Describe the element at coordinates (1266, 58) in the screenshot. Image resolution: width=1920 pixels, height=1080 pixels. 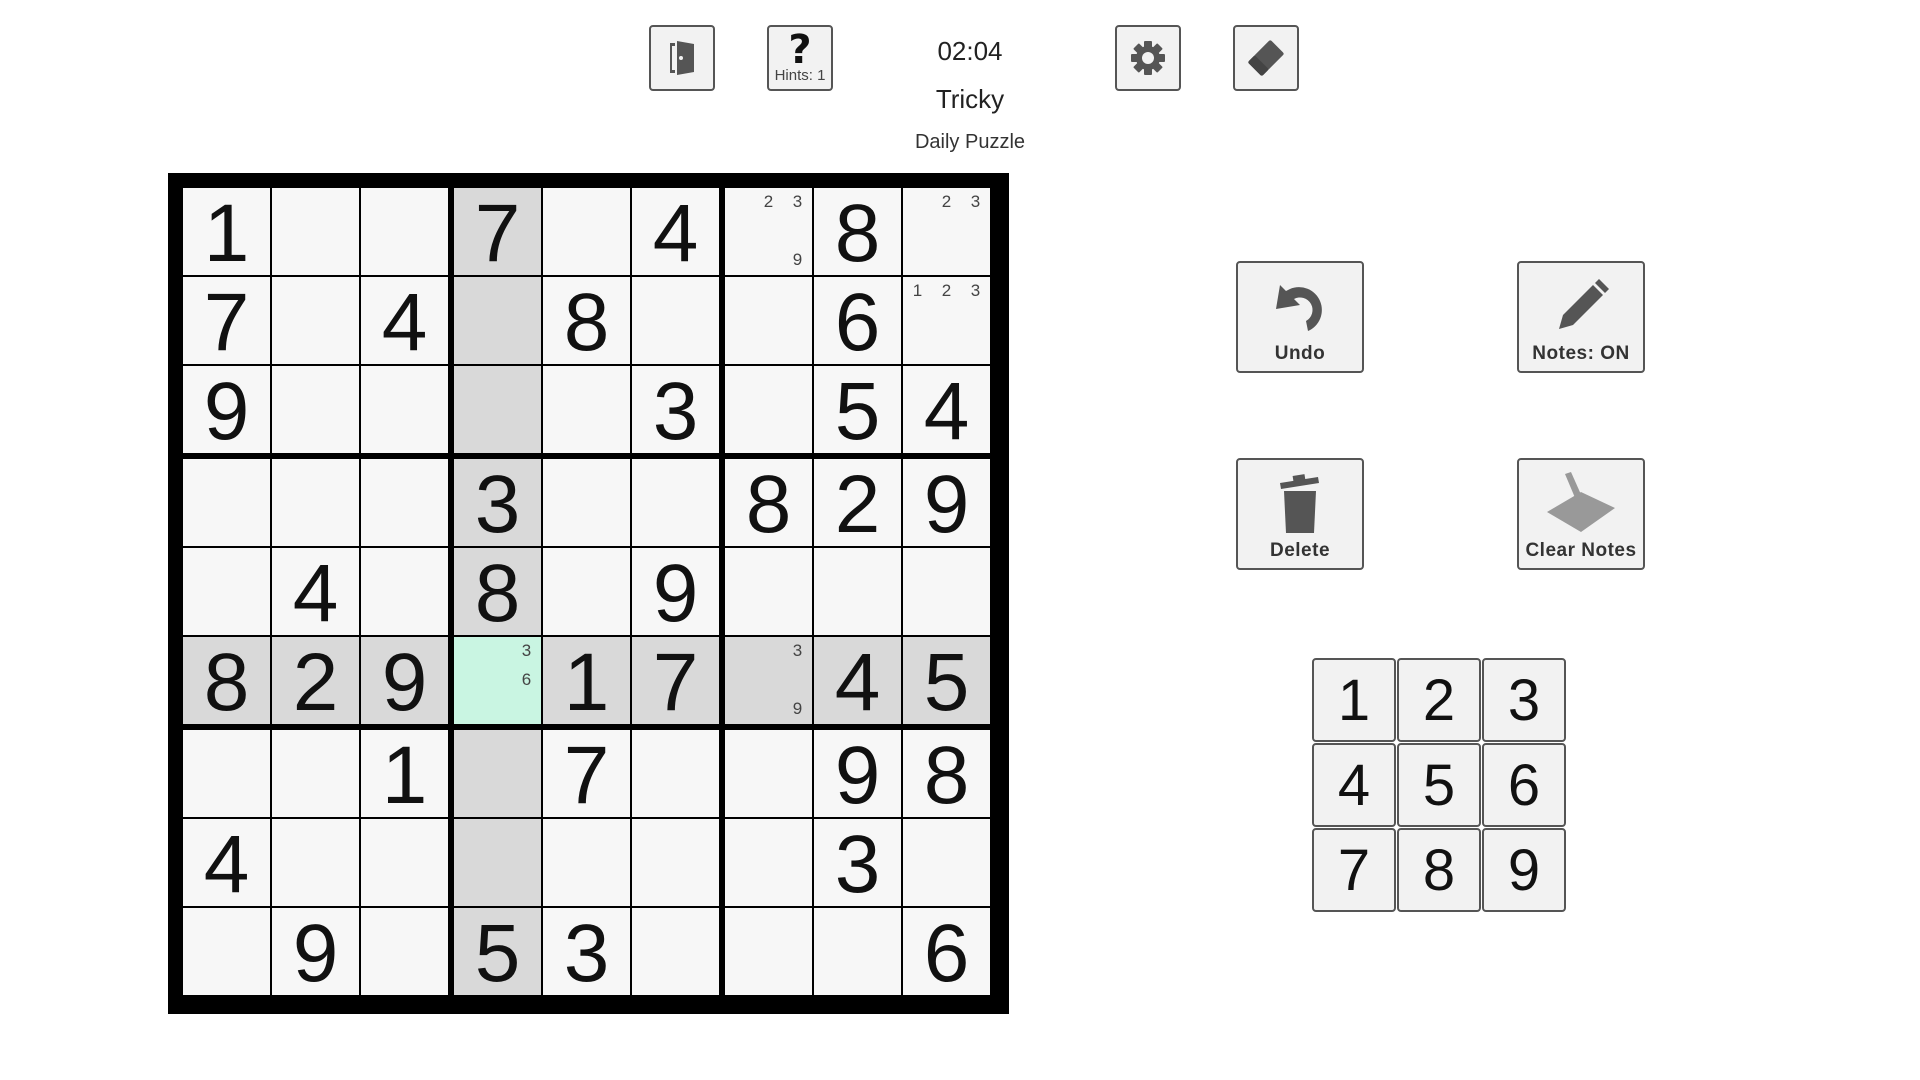
I see `eraser-button` at that location.